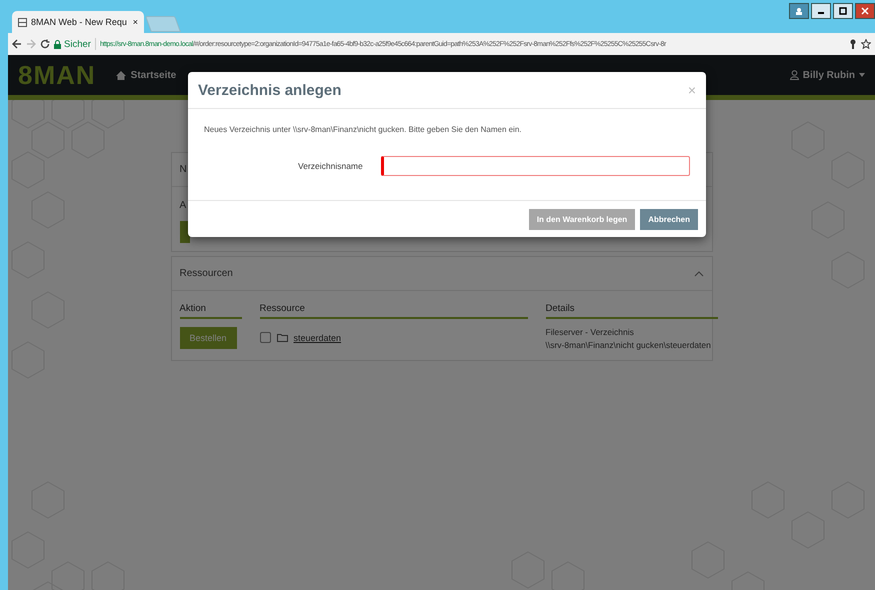 The image size is (875, 590). What do you see at coordinates (853, 44) in the screenshot?
I see `key-icon` at bounding box center [853, 44].